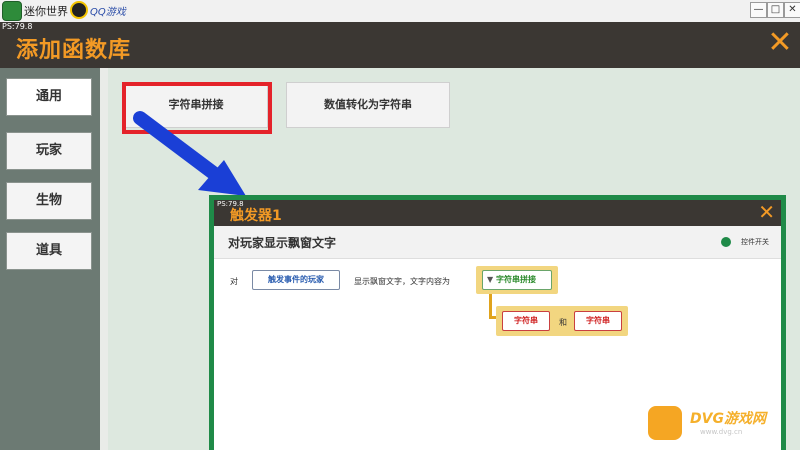 Image resolution: width=800 pixels, height=450 pixels. What do you see at coordinates (368, 105) in the screenshot?
I see `function-number-to-string-button: 数值转化为字符串` at bounding box center [368, 105].